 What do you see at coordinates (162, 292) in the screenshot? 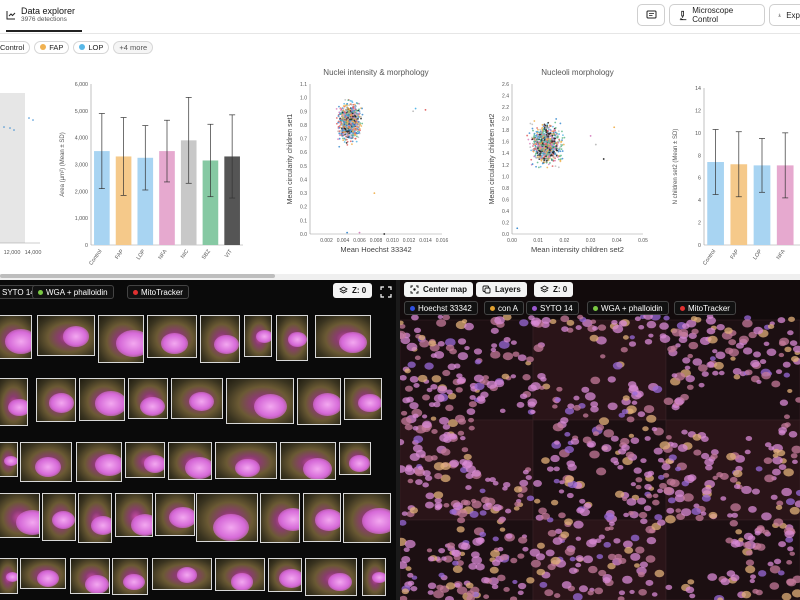
I see `gallery-channel-label: MitoTracker` at bounding box center [162, 292].